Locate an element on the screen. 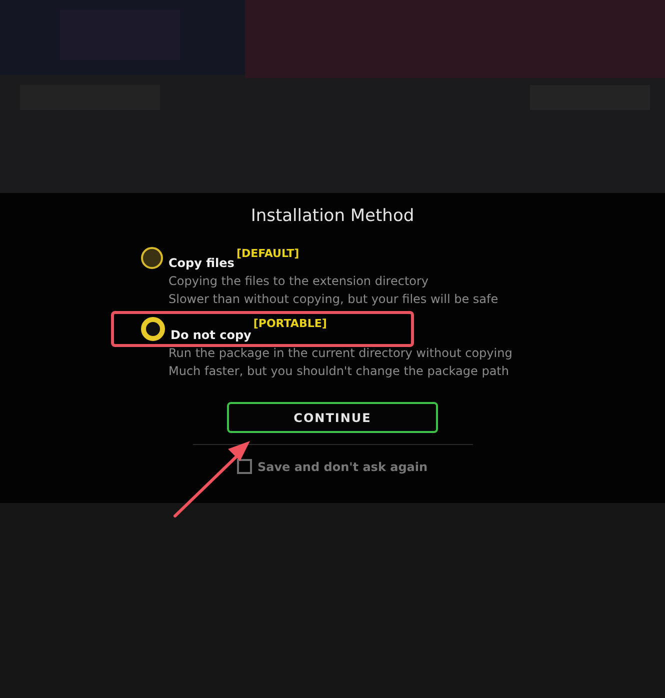  continue-button: CONTINUE is located at coordinates (332, 417).